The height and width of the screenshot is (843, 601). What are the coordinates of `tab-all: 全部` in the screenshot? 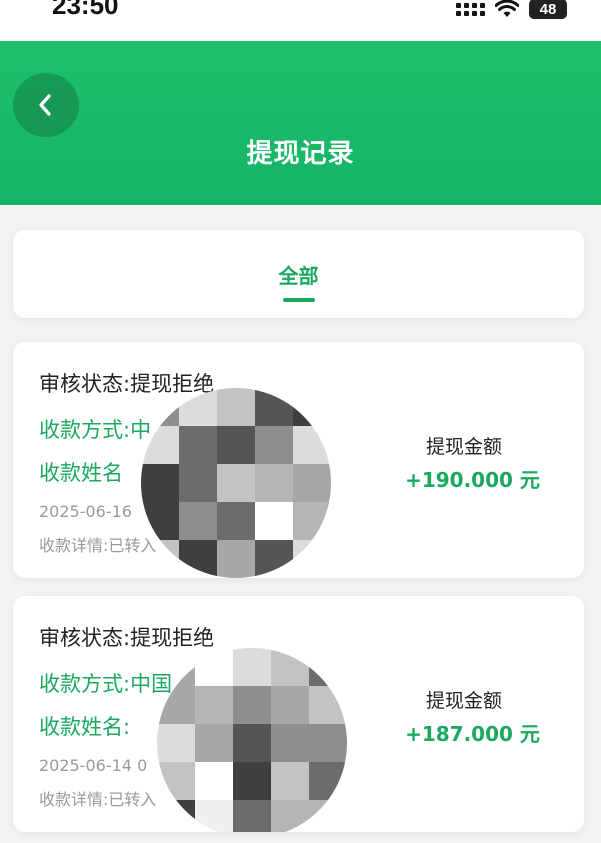 It's located at (298, 274).